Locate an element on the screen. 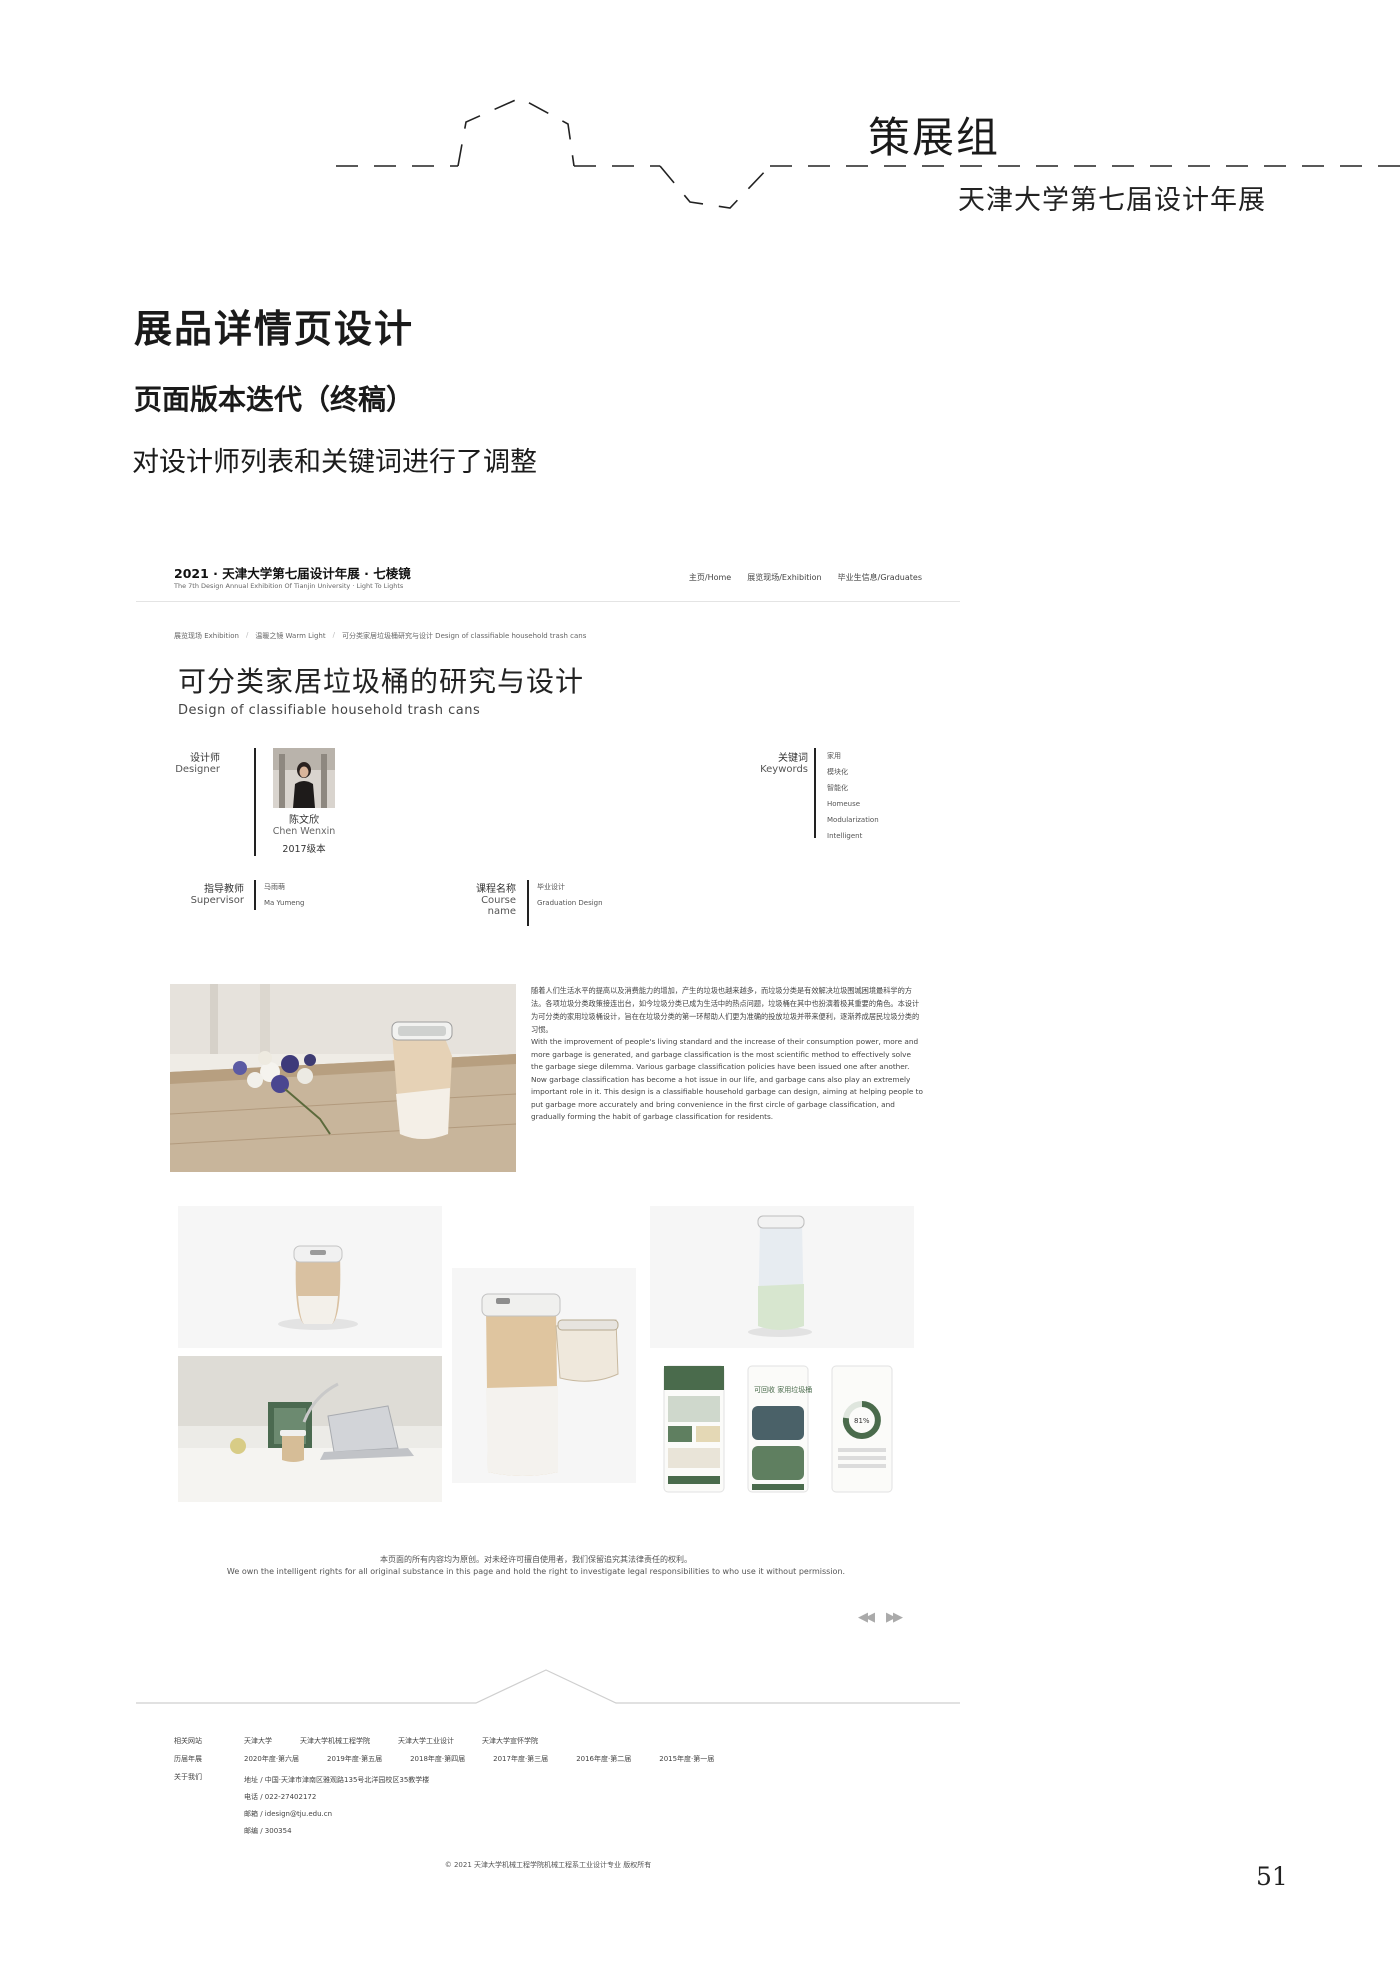 This screenshot has width=1400, height=1980. footer-link: 2019年度·第五届 is located at coordinates (354, 1759).